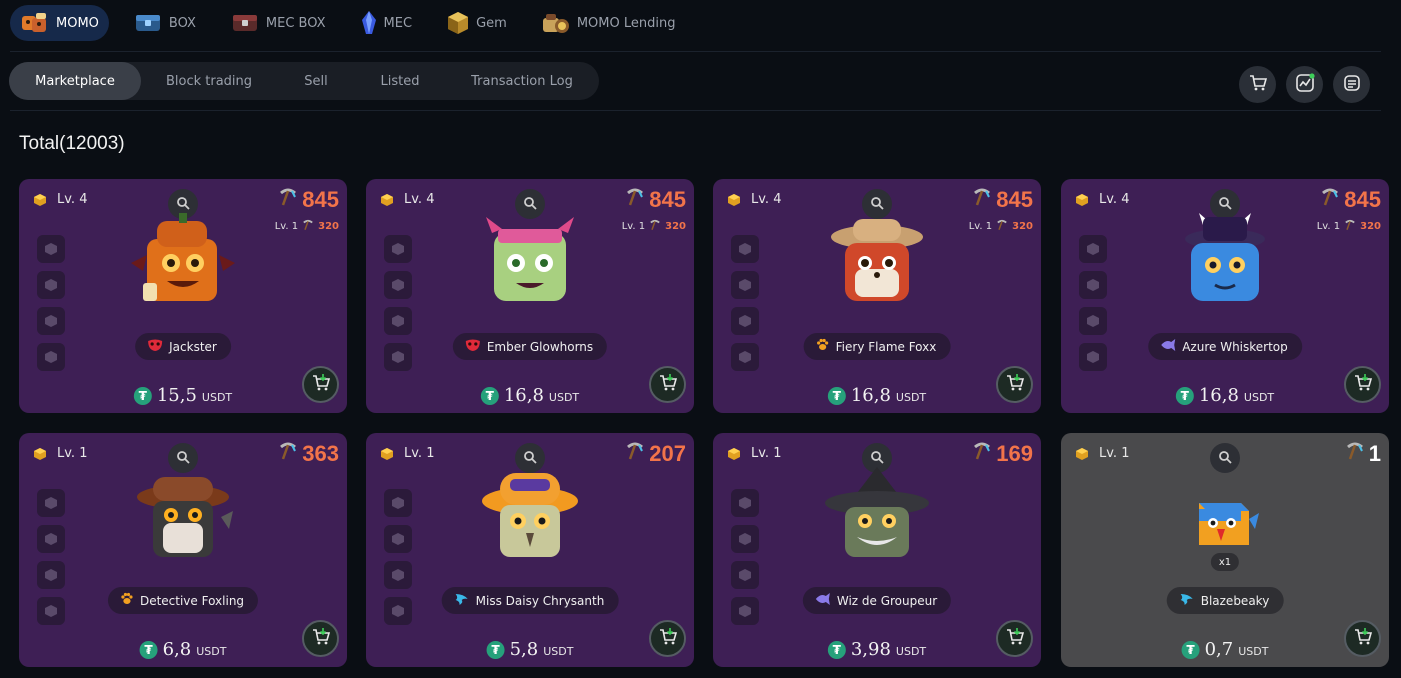 Image resolution: width=1401 pixels, height=678 pixels. What do you see at coordinates (1304, 84) in the screenshot?
I see `chart-button` at bounding box center [1304, 84].